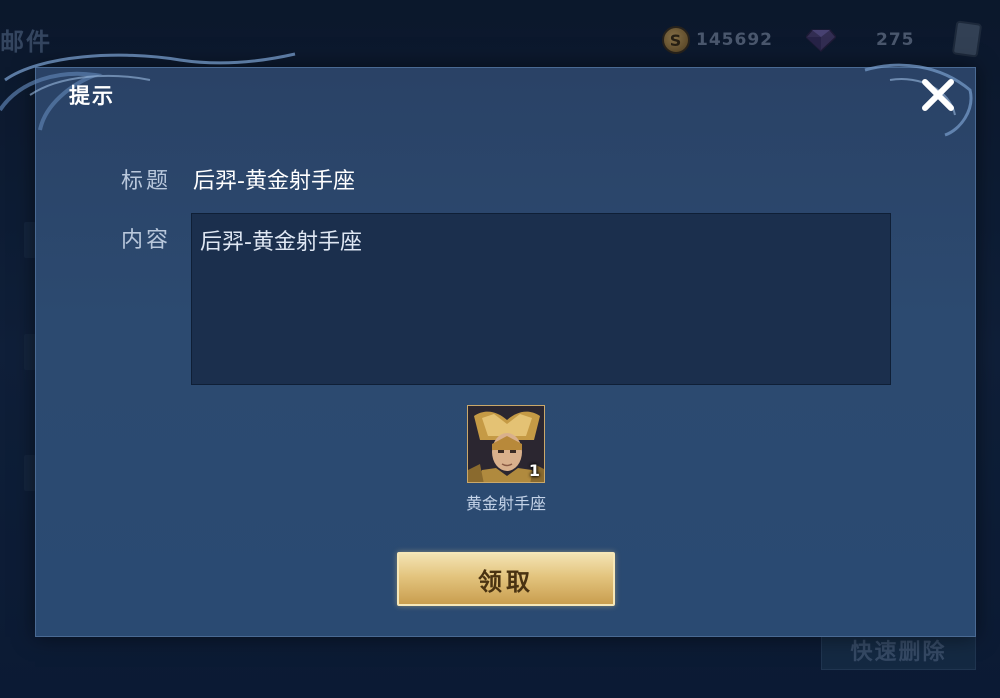 This screenshot has height=698, width=1000. Describe the element at coordinates (534, 470) in the screenshot. I see `reward-count: 1` at that location.